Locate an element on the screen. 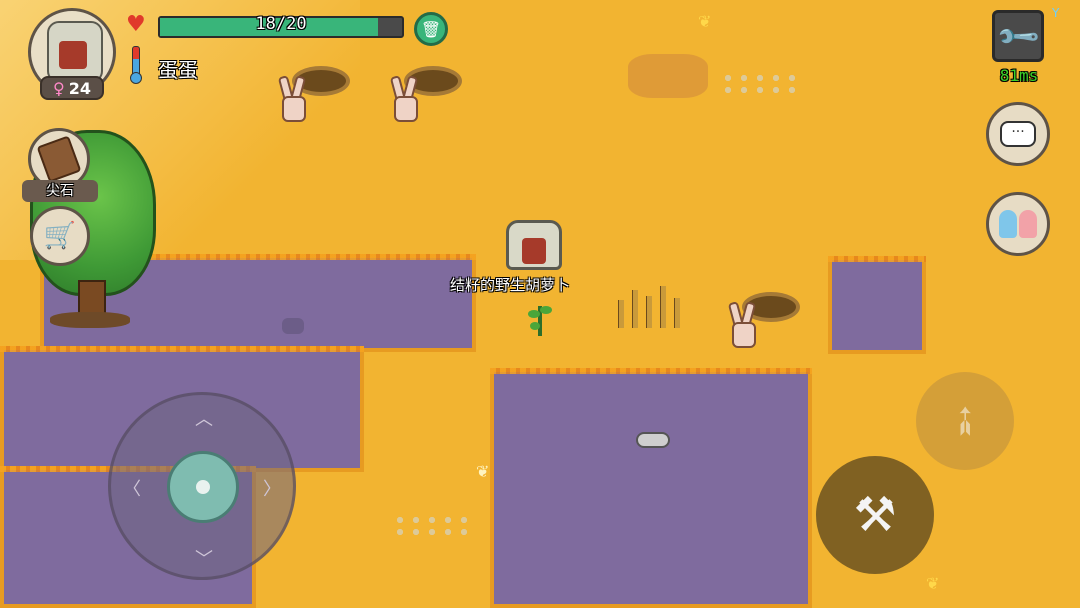 The image size is (1080, 608). shop-button: 🛒 is located at coordinates (60, 236).